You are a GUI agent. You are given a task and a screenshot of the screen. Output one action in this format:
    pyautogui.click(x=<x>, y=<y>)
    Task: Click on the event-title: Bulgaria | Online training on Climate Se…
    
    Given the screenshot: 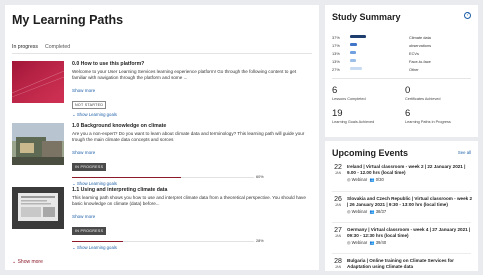 What is the action you would take?
    pyautogui.click(x=410, y=264)
    